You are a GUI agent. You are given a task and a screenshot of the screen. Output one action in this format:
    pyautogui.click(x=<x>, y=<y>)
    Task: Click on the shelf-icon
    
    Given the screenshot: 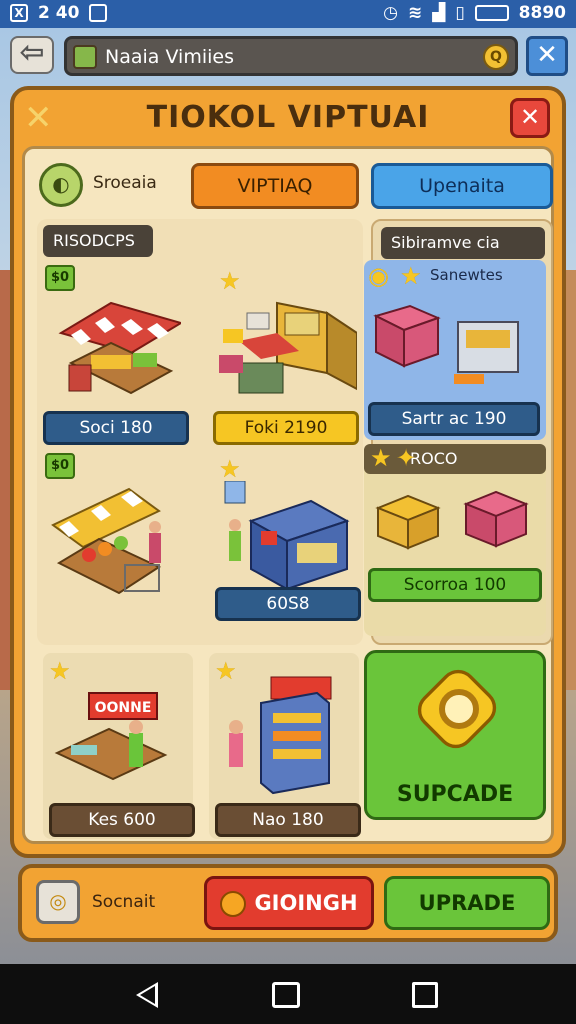 What is the action you would take?
    pyautogui.click(x=280, y=735)
    